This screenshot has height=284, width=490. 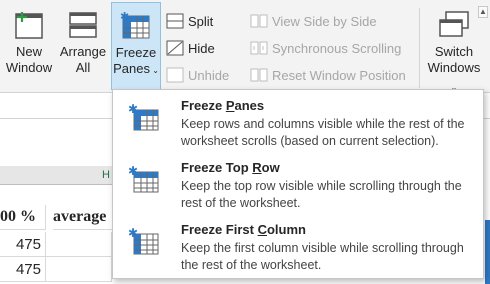 I want to click on selected-fill, so click(x=487, y=252).